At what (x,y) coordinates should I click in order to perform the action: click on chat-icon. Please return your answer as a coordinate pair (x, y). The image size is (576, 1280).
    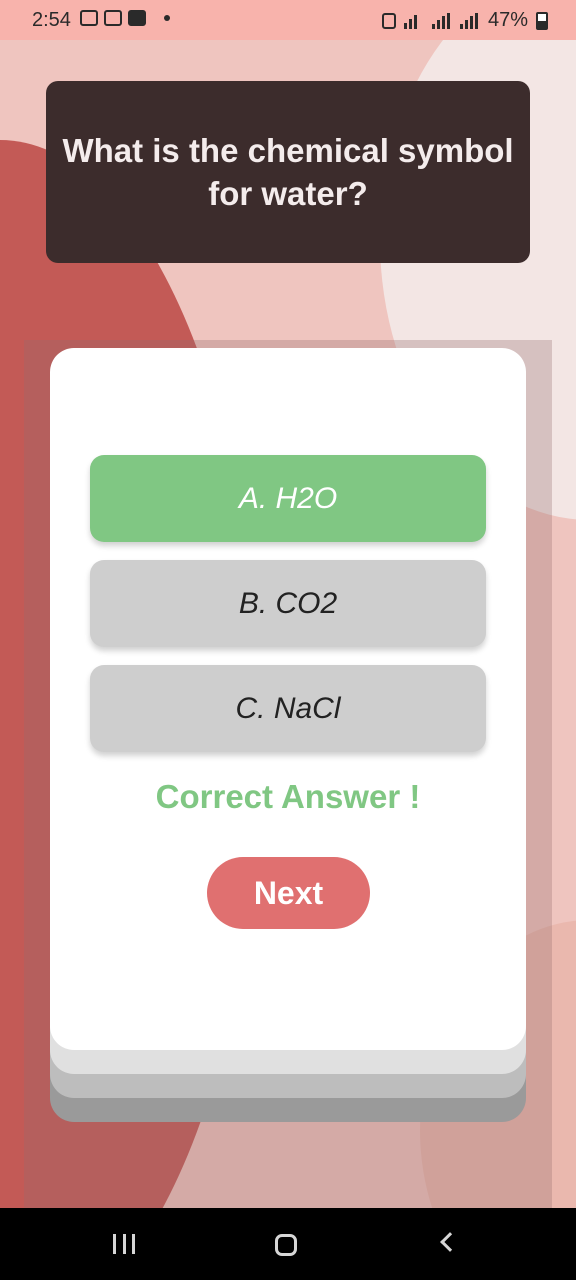
    Looking at the image, I should click on (113, 18).